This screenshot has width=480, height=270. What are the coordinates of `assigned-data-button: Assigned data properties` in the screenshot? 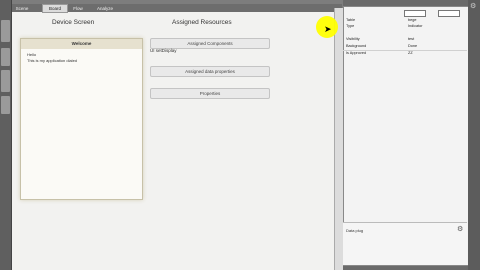 It's located at (210, 71).